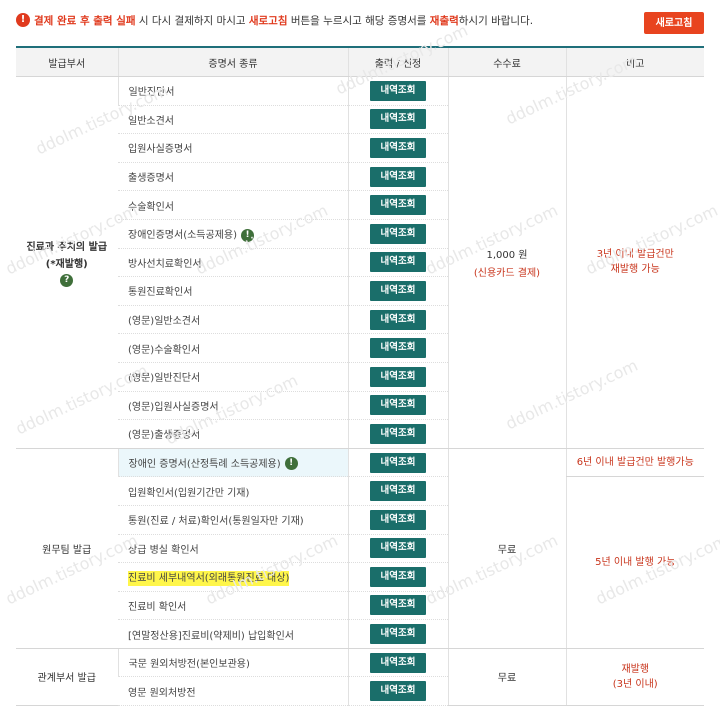 This screenshot has height=706, width=720. I want to click on cert-name: (영문)일반진단서, so click(233, 377).